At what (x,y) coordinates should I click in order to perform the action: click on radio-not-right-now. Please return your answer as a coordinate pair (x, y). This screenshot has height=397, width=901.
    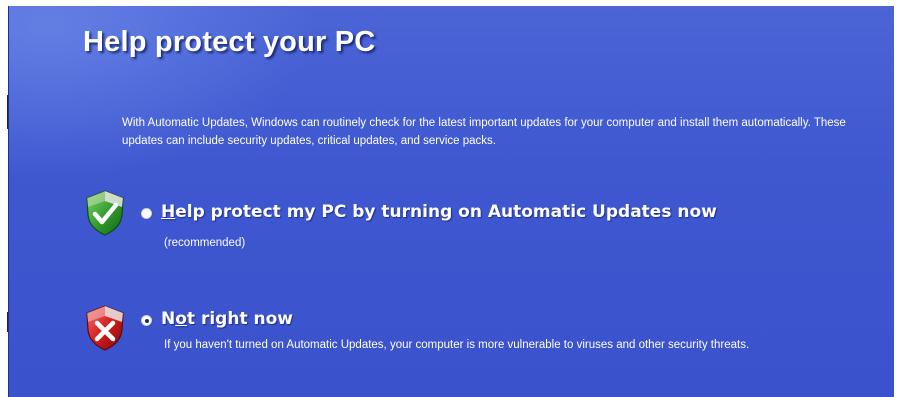
    Looking at the image, I should click on (146, 320).